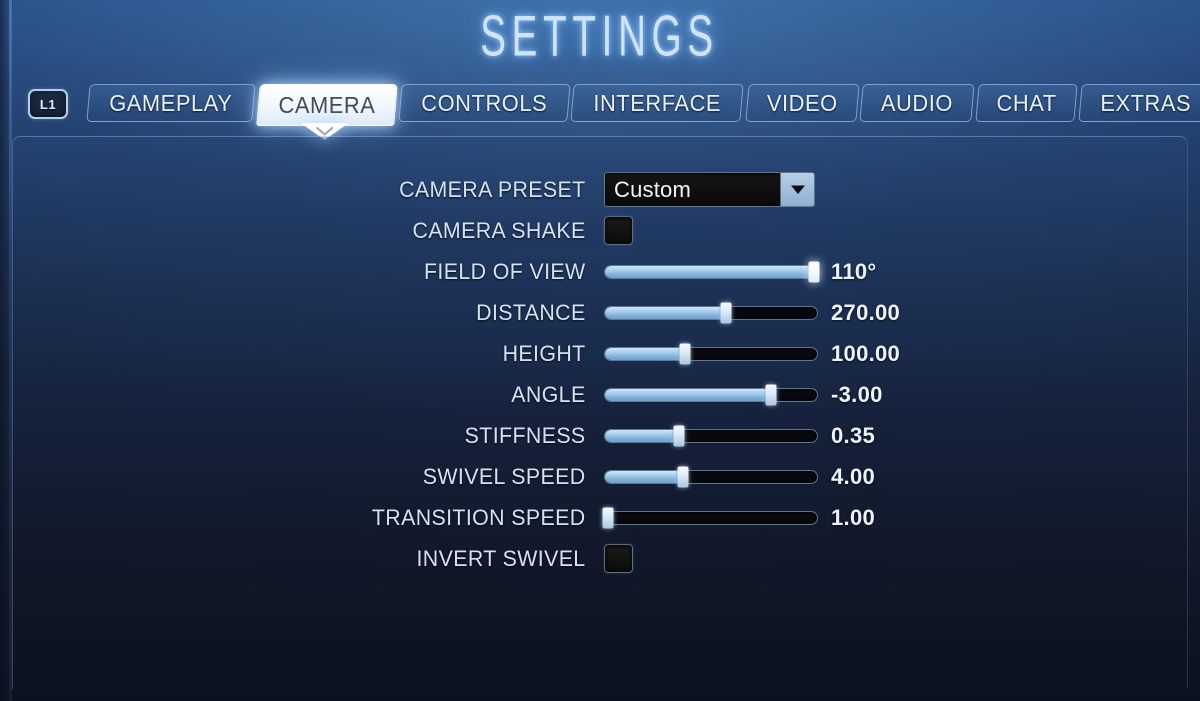  What do you see at coordinates (601, 353) in the screenshot?
I see `setting-row: HEIGHT 100.00` at bounding box center [601, 353].